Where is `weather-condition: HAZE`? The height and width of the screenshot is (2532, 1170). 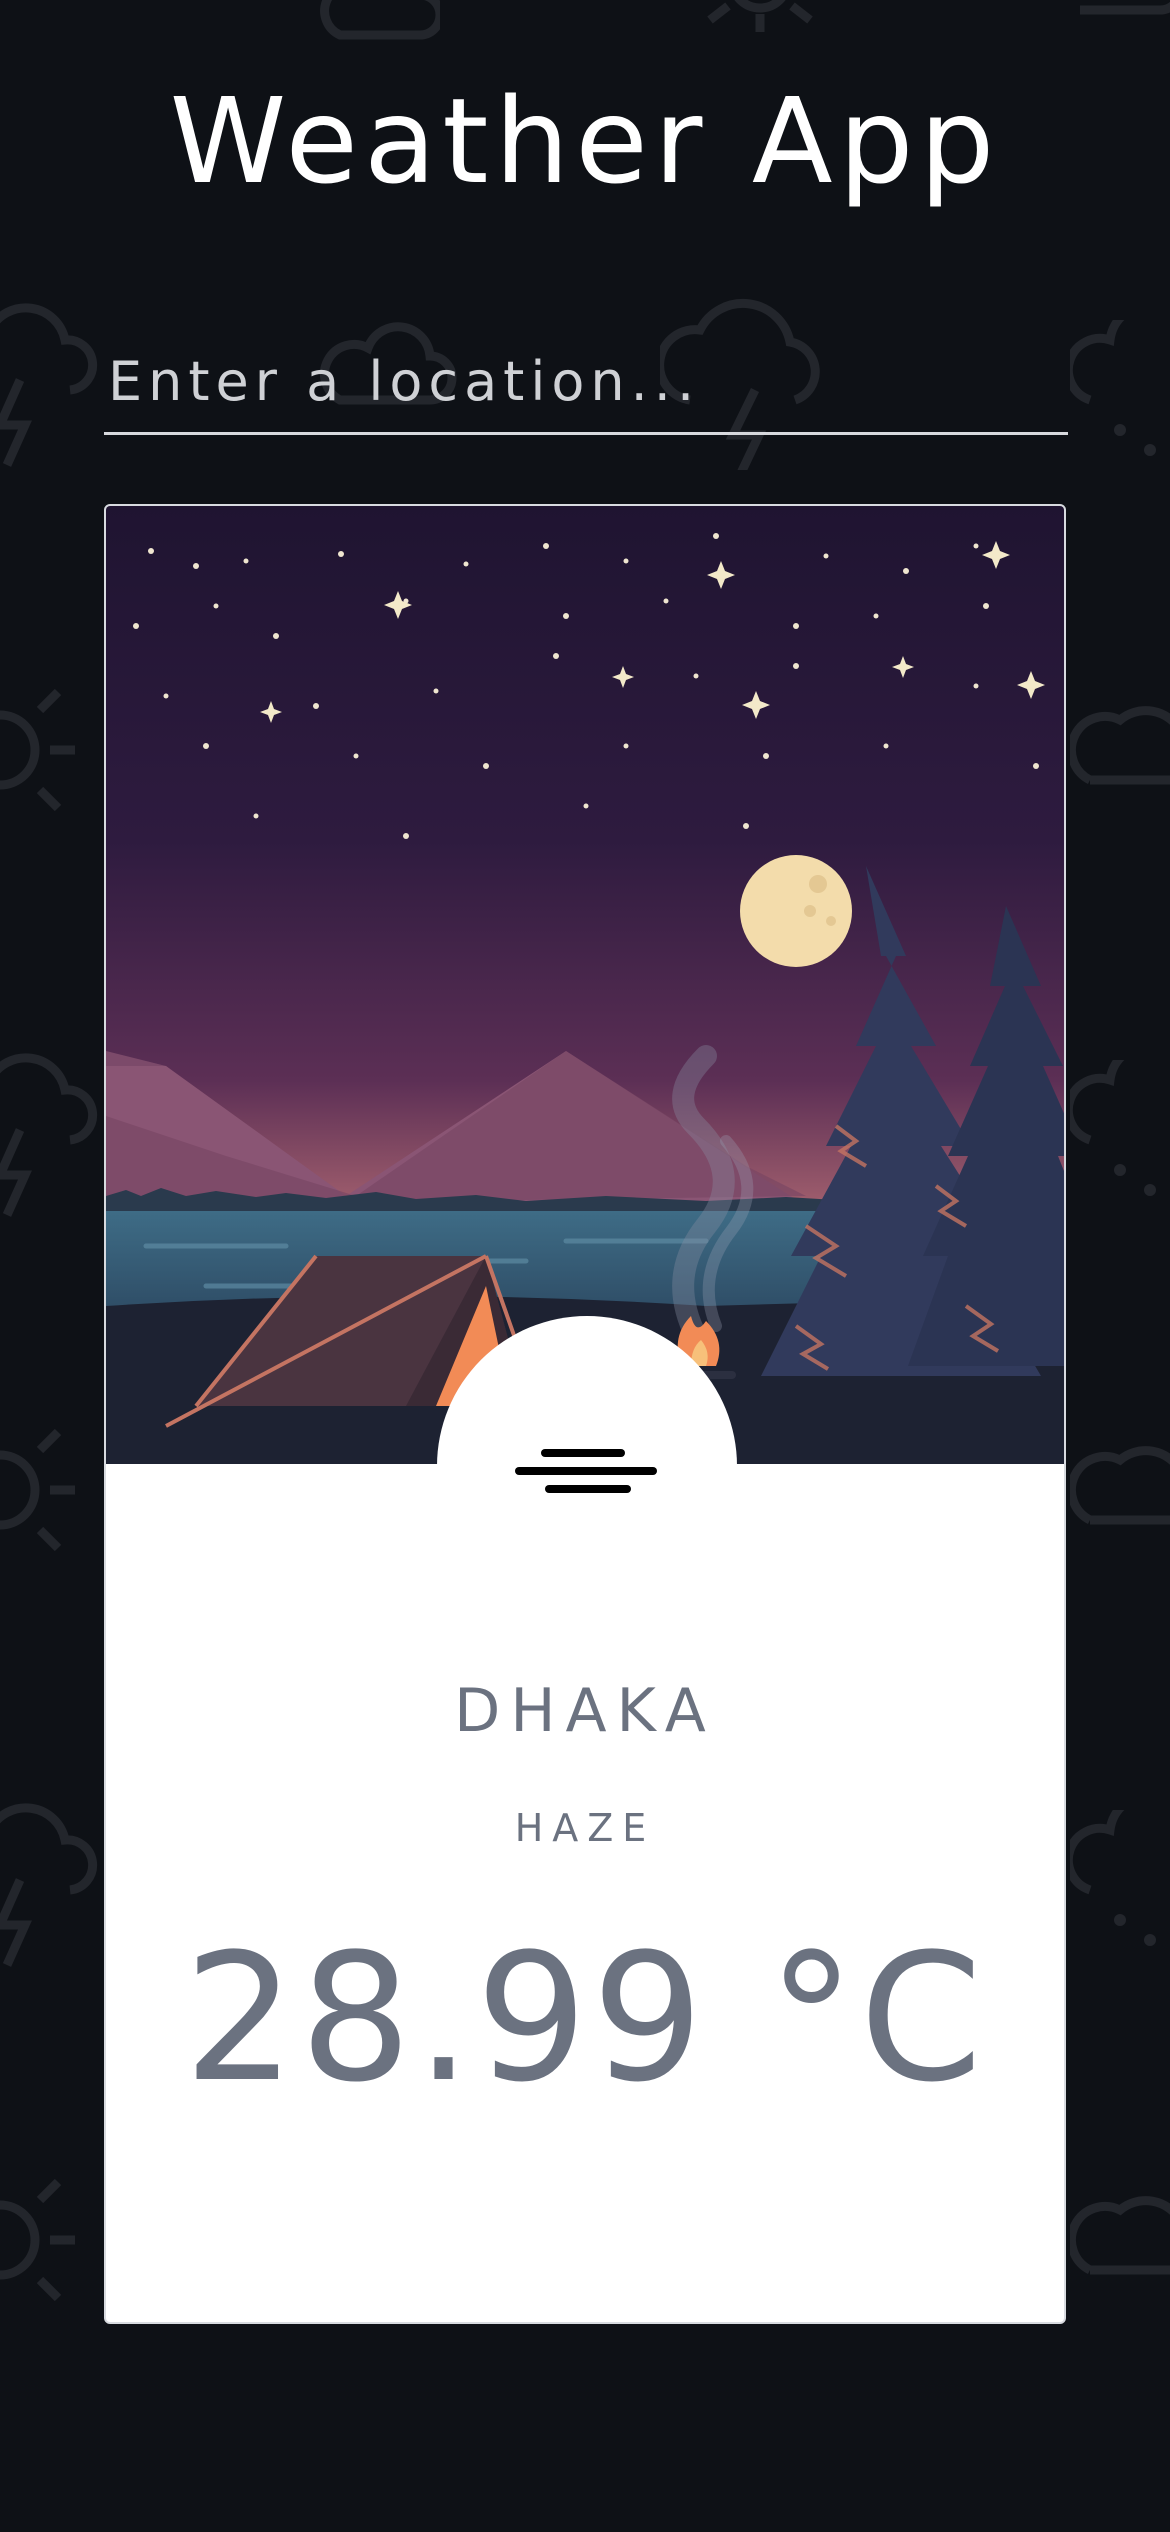 weather-condition: HAZE is located at coordinates (585, 1828).